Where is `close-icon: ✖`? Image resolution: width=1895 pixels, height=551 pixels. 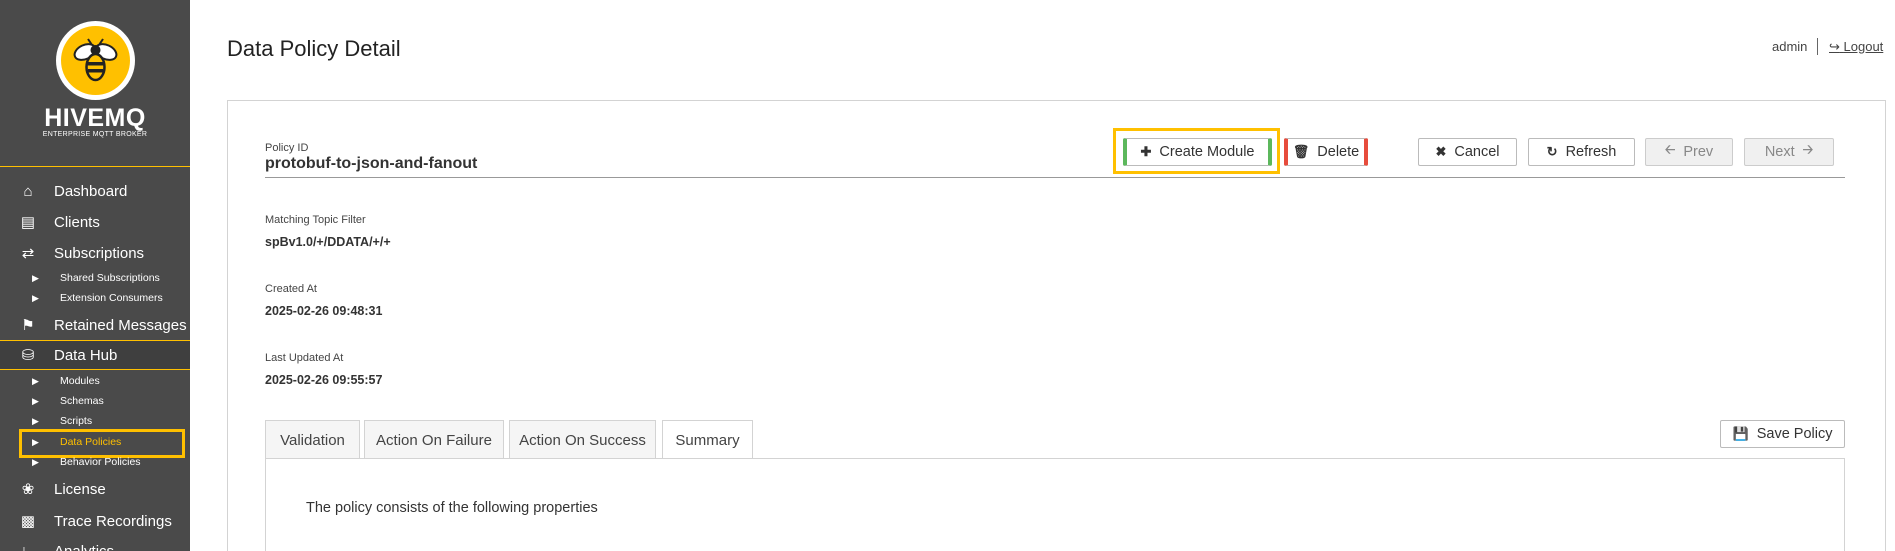
close-icon: ✖ is located at coordinates (1441, 151).